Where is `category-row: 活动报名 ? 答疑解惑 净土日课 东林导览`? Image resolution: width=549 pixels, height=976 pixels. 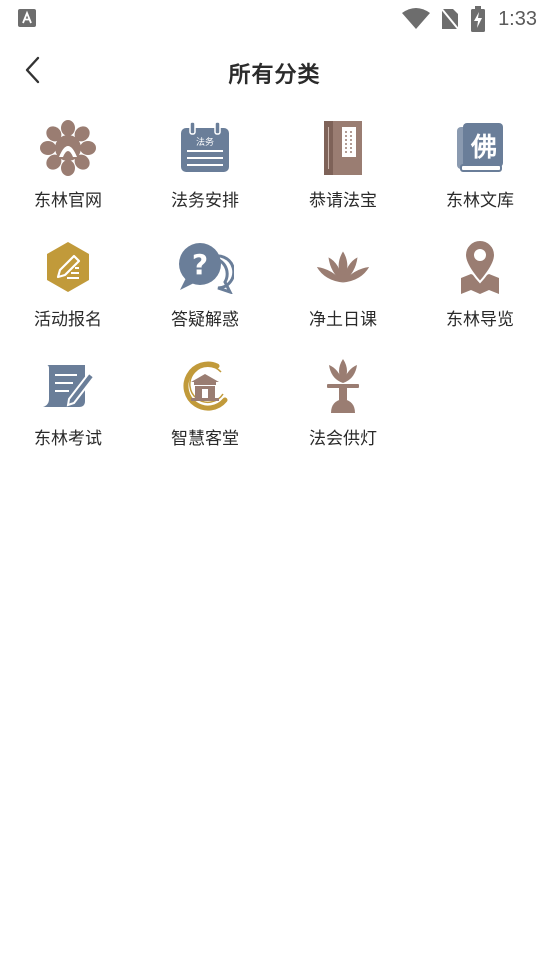 category-row: 活动报名 ? 答疑解惑 净土日课 东林导览 is located at coordinates (274, 292).